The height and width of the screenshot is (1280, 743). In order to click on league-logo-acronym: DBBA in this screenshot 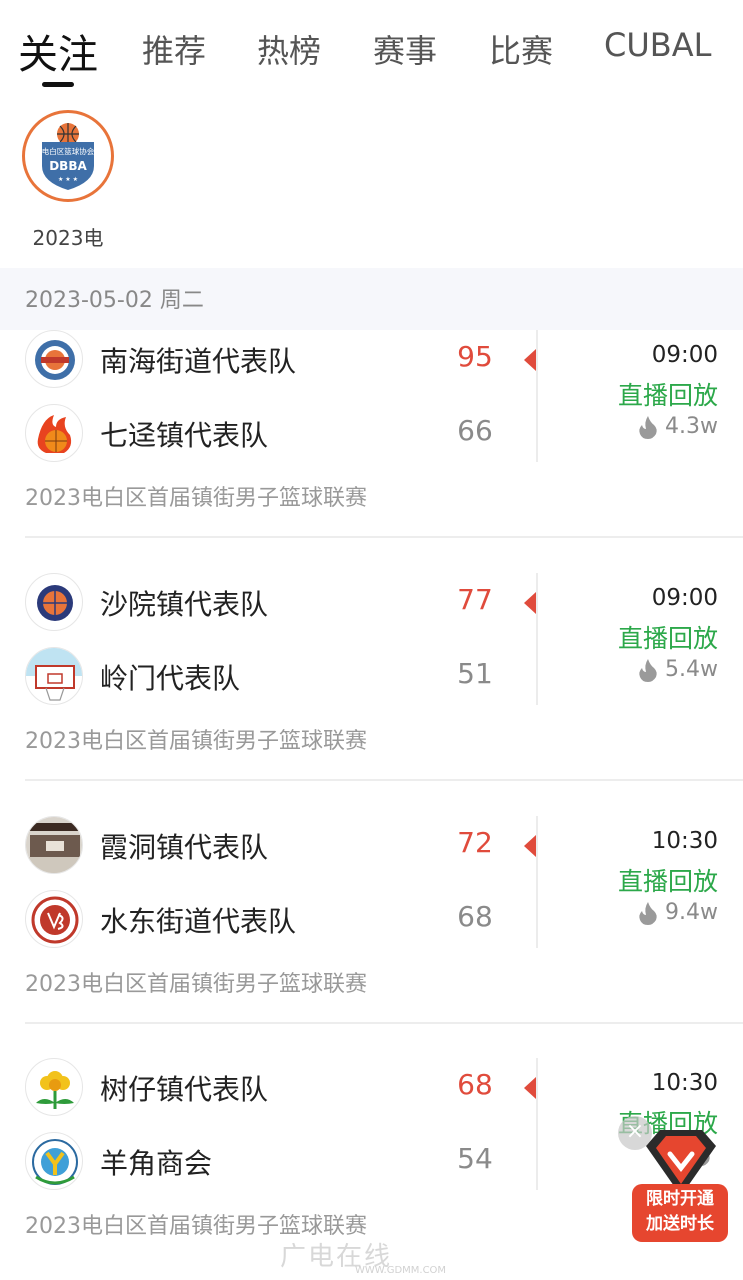, I will do `click(68, 166)`.